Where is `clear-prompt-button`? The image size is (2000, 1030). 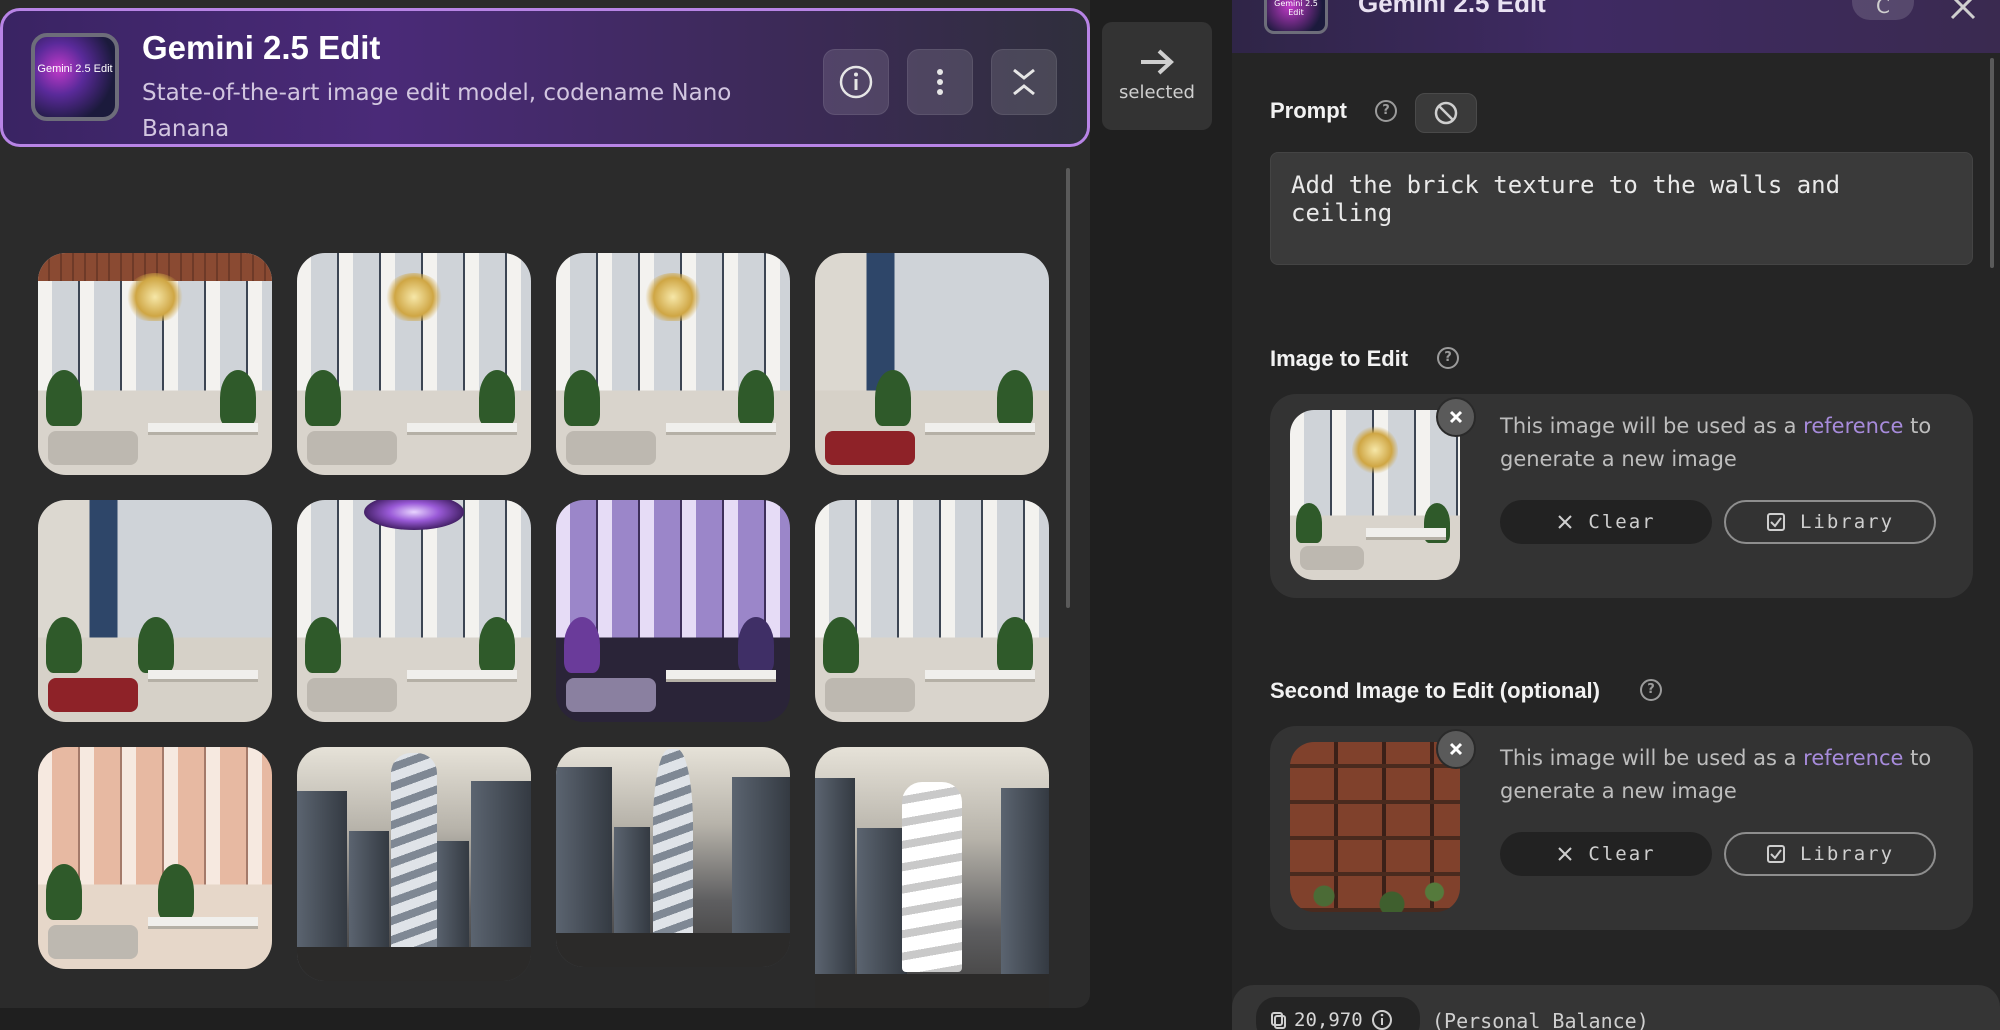 clear-prompt-button is located at coordinates (1446, 113).